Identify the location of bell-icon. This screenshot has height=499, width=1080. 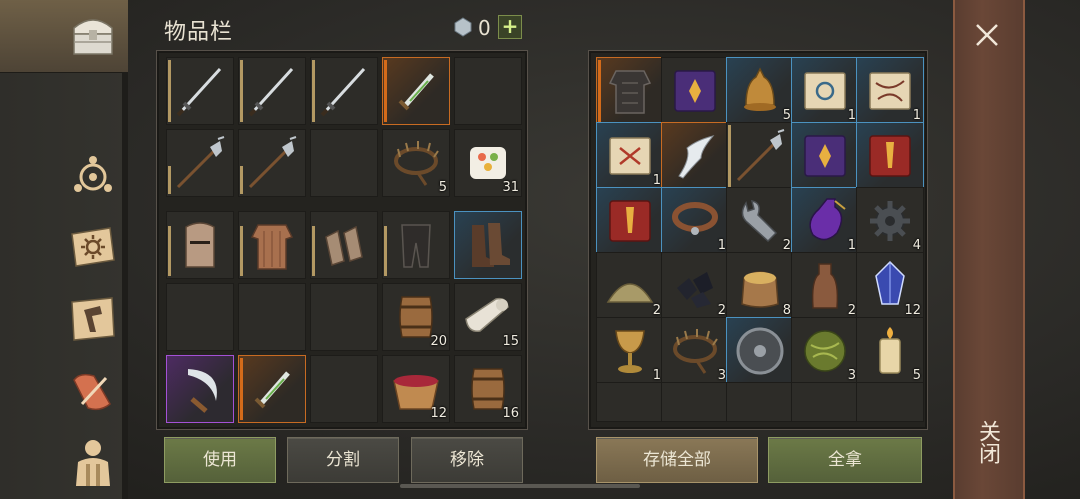
(760, 89).